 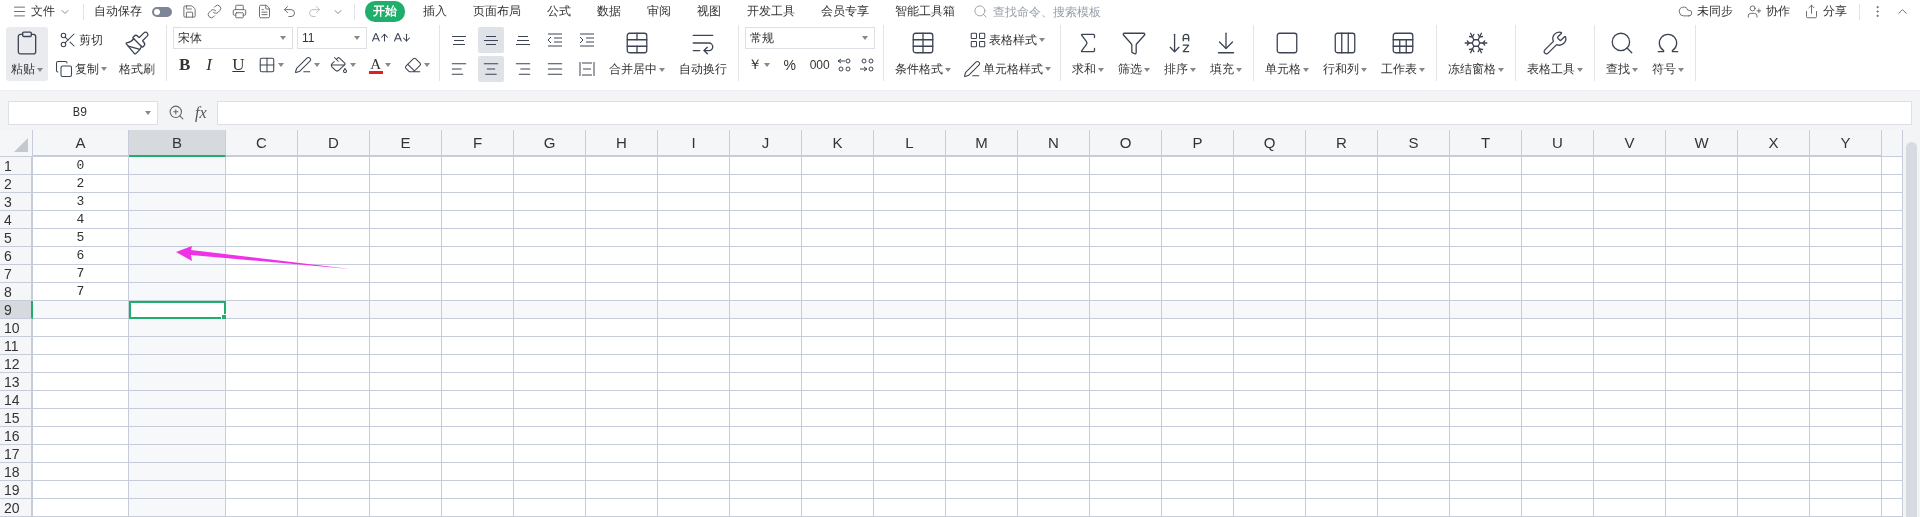 What do you see at coordinates (16, 256) in the screenshot?
I see `row-header: 6` at bounding box center [16, 256].